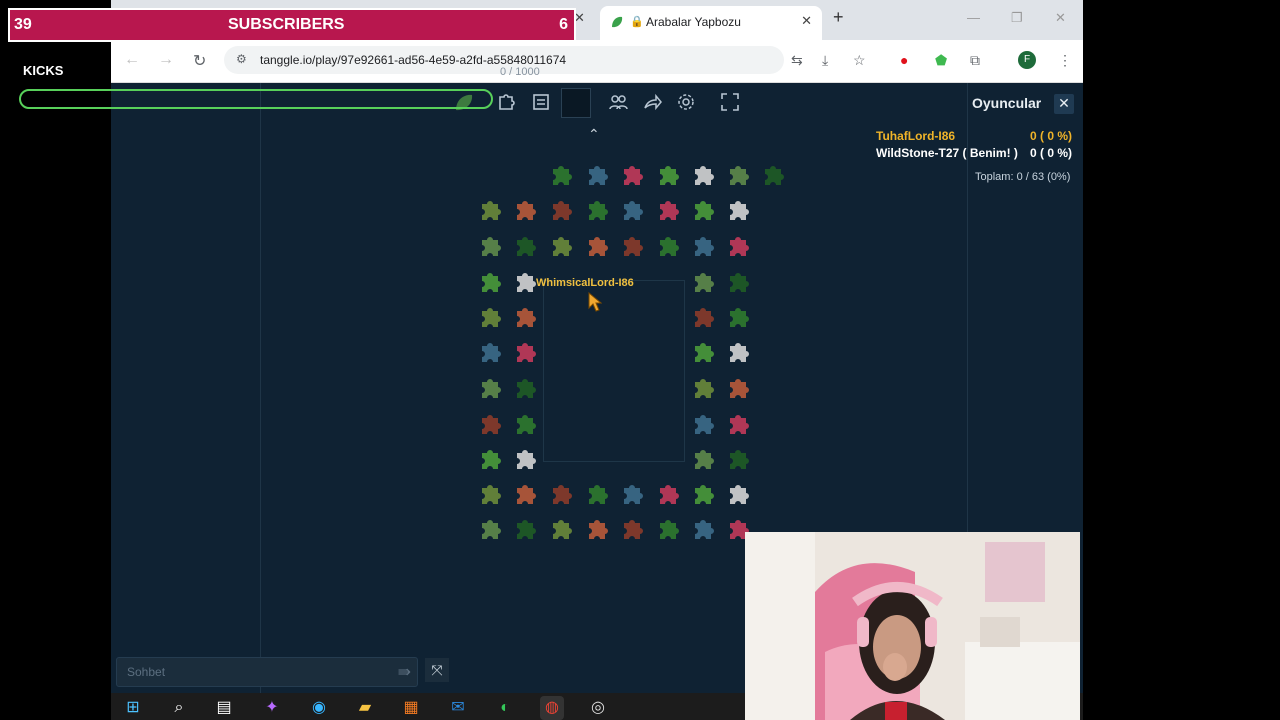 The image size is (1280, 720). Describe the element at coordinates (1065, 60) in the screenshot. I see `menu-dots-icon: ⋮` at that location.